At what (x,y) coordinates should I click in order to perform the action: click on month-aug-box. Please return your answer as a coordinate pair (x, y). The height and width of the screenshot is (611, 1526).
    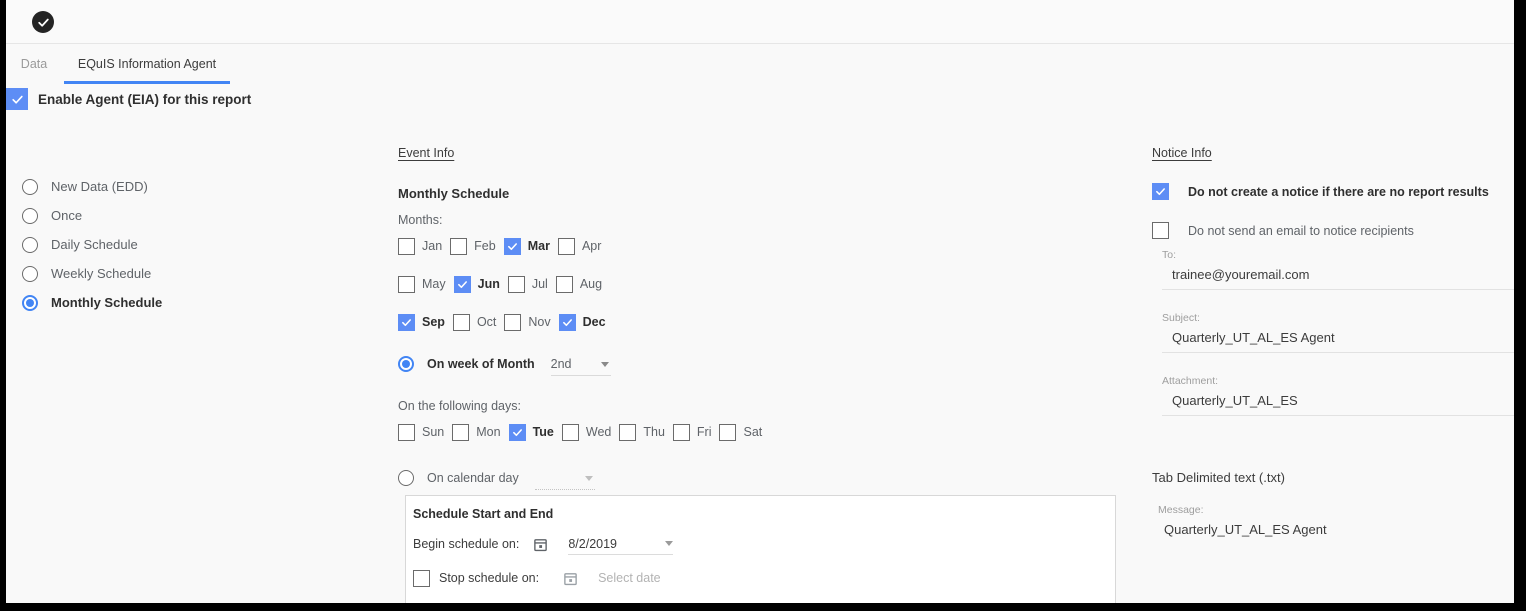
    Looking at the image, I should click on (564, 284).